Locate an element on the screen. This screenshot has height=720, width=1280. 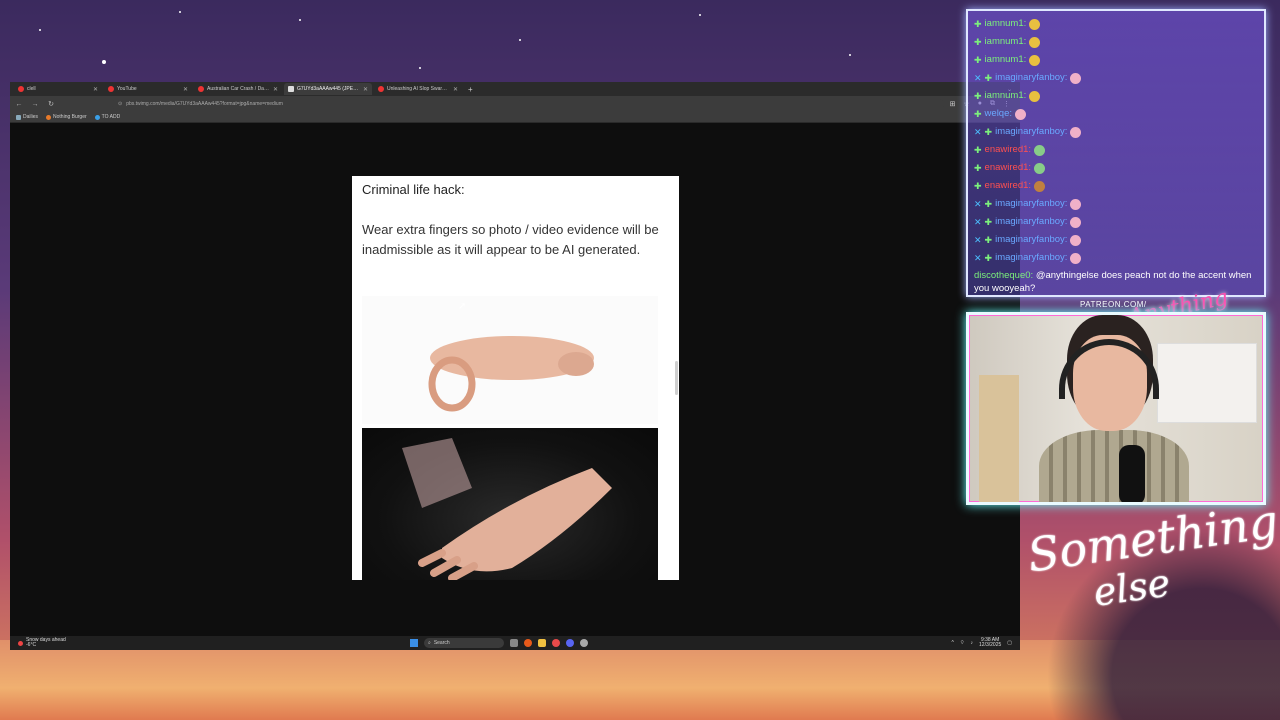
headphones is located at coordinates (1109, 369).